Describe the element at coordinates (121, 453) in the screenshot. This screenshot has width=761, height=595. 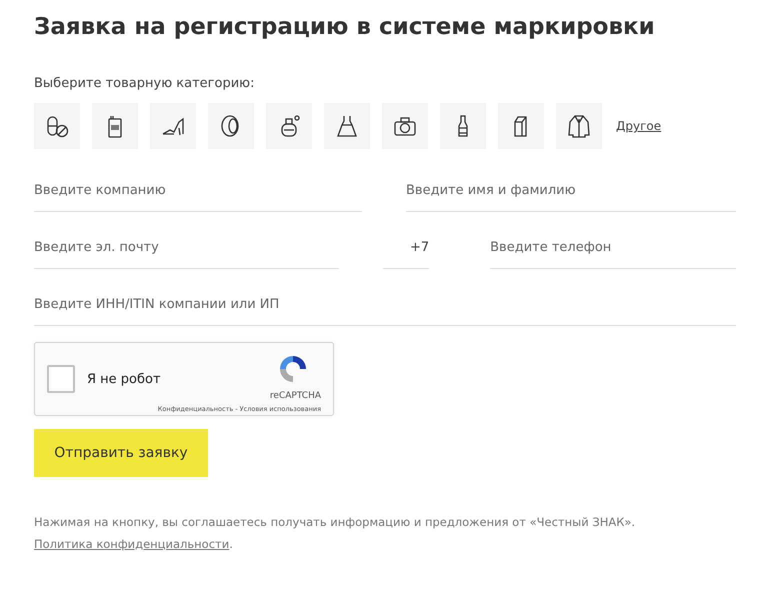
I see `submit-button: Отправить заявку` at that location.